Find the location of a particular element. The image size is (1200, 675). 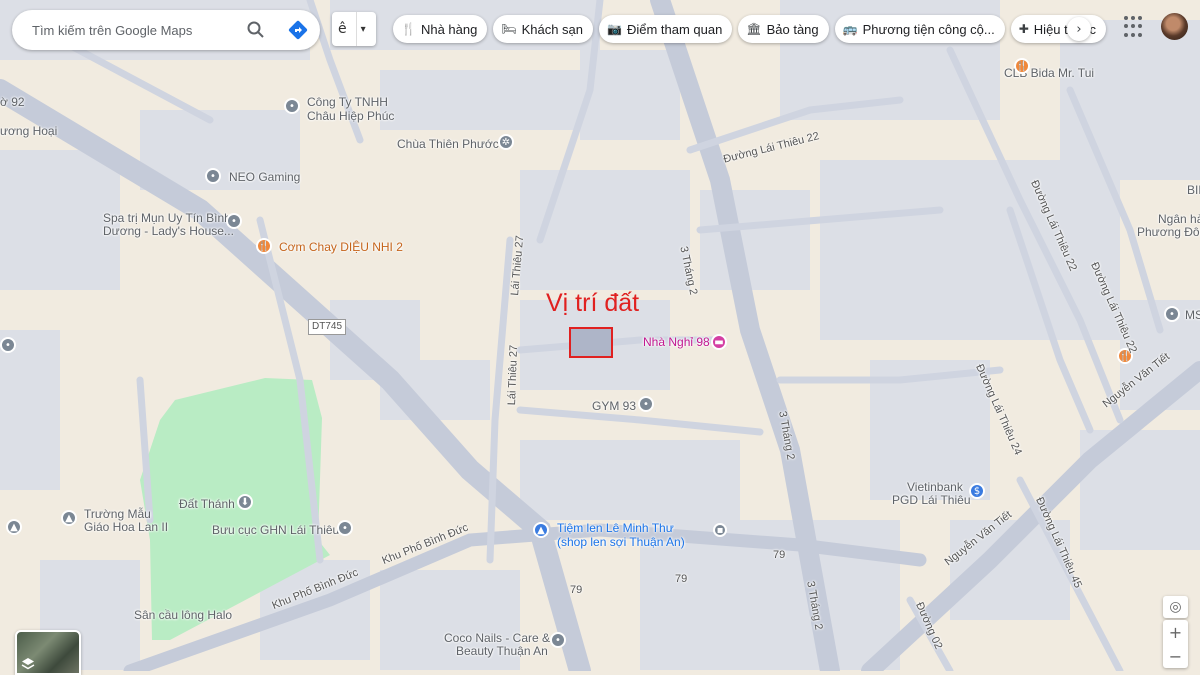

place-label-edge: ờ 92 is located at coordinates (12, 102).